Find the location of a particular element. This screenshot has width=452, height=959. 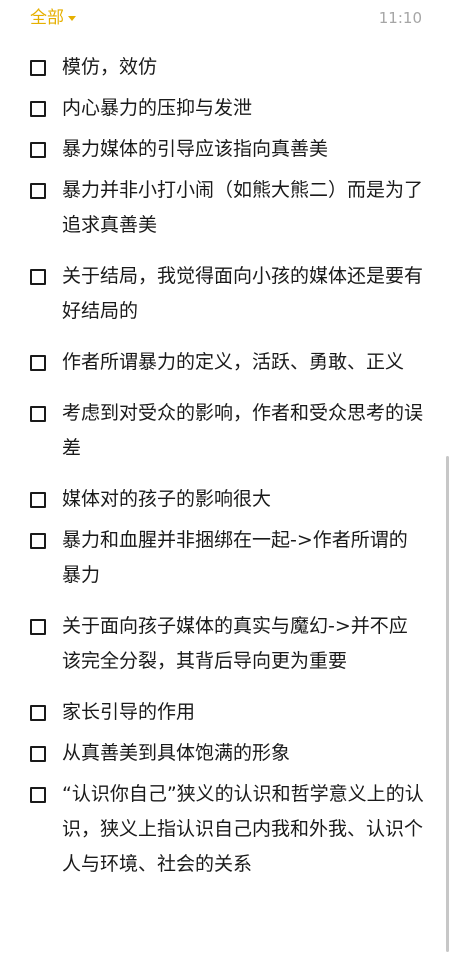

list-item: 考虑到对受众的影响，作者和受众思考的误差 is located at coordinates (226, 431).